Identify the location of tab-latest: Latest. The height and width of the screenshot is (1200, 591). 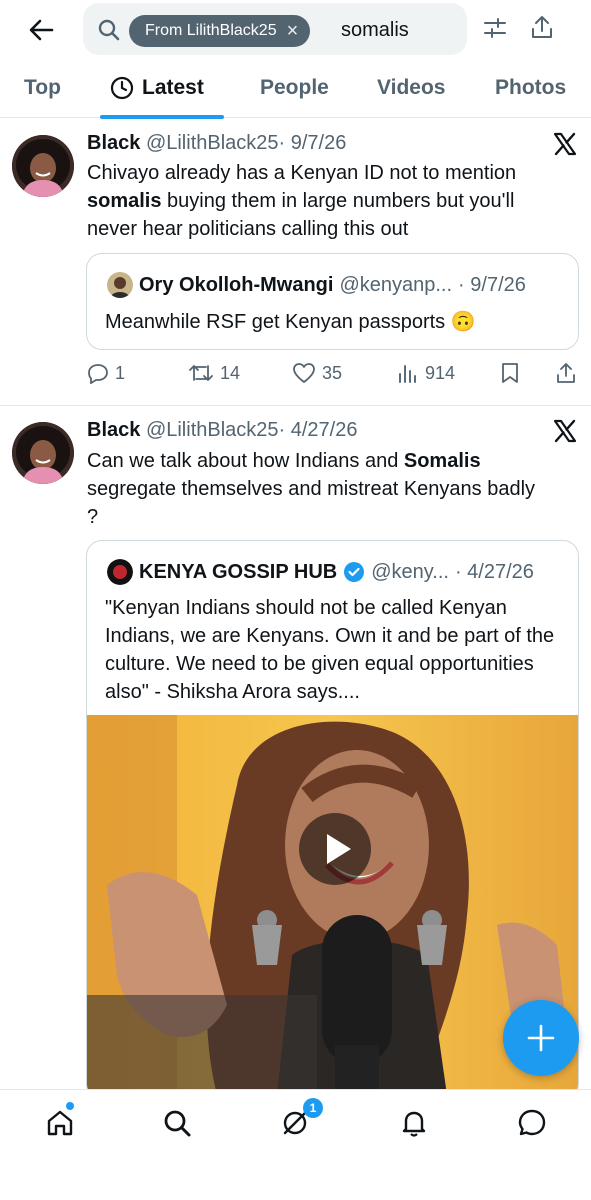
(157, 88).